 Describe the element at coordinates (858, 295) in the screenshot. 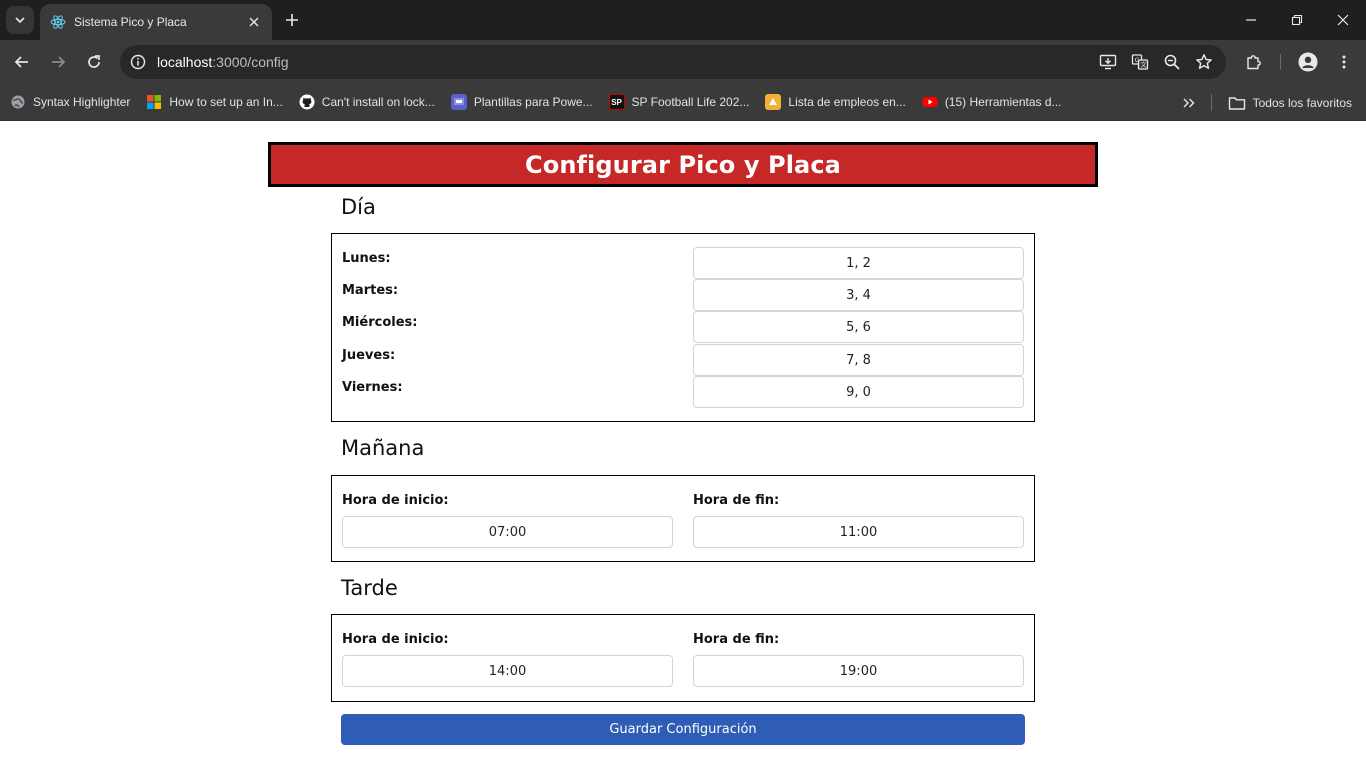

I see `day-input-martes` at that location.